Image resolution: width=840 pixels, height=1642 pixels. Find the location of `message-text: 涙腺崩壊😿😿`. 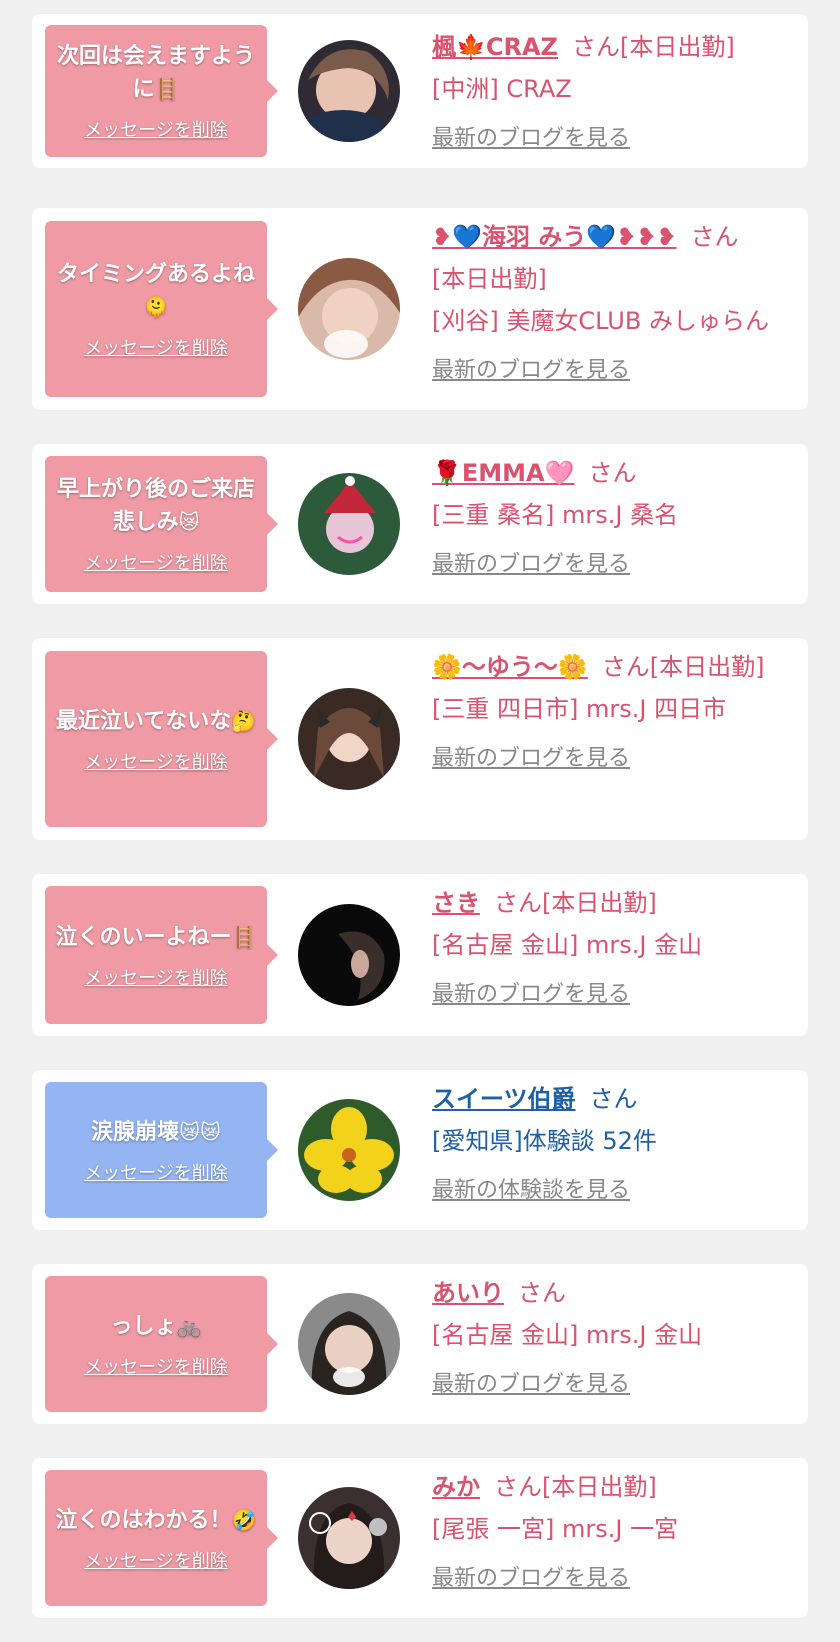

message-text: 涙腺崩壊😿😿 is located at coordinates (156, 1132).